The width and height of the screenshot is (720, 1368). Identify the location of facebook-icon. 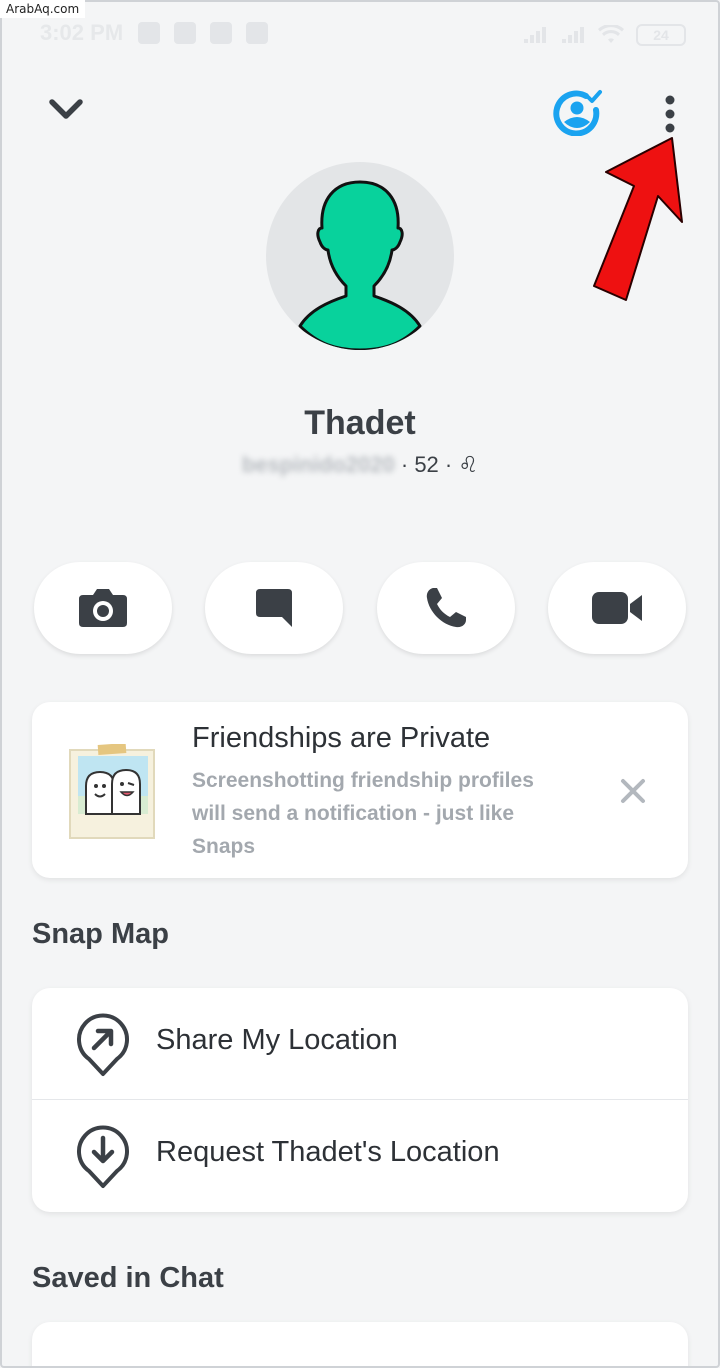
(221, 33).